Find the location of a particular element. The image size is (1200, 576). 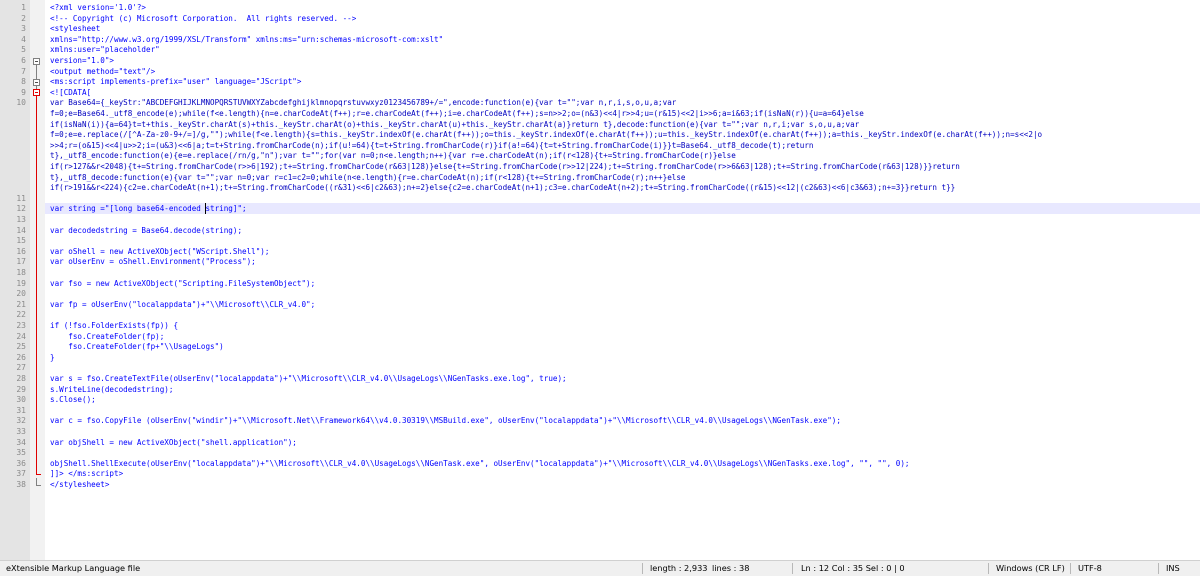

line-number: 1 is located at coordinates (23, 7).